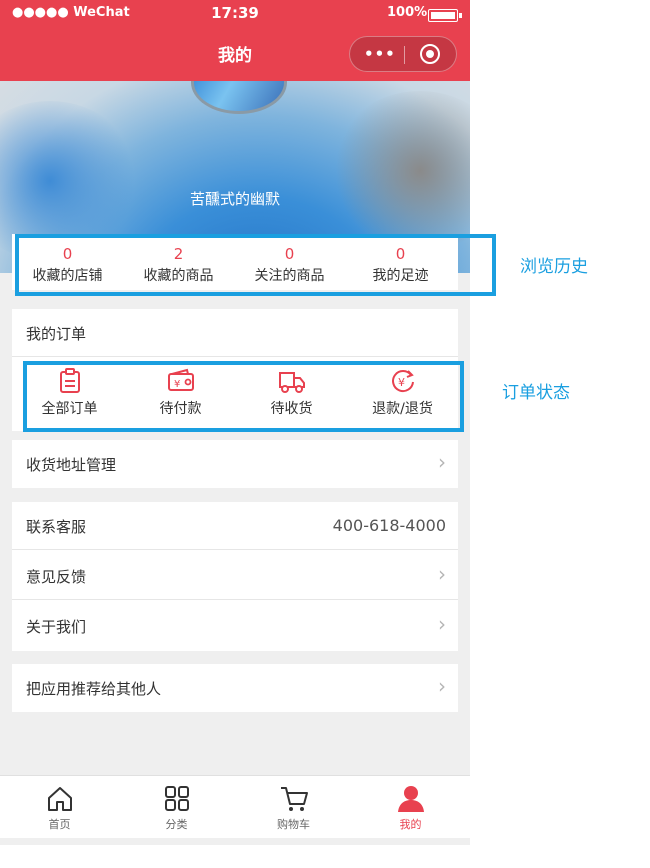 The image size is (650, 868). What do you see at coordinates (243, 396) in the screenshot?
I see `order-status-highlight-box` at bounding box center [243, 396].